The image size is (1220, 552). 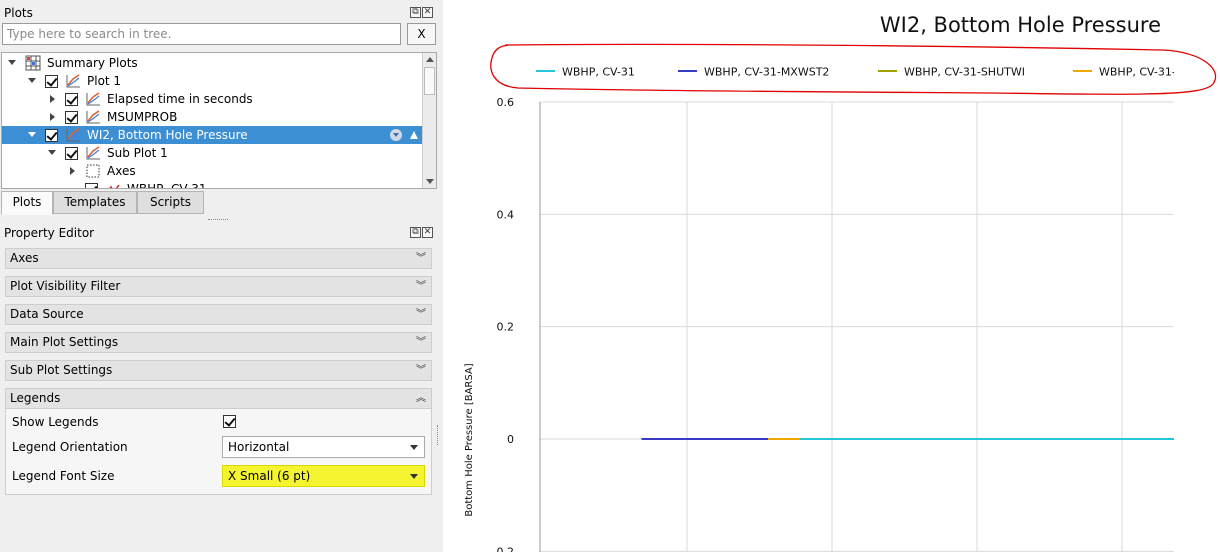 I want to click on tree-scrollbar, so click(x=429, y=120).